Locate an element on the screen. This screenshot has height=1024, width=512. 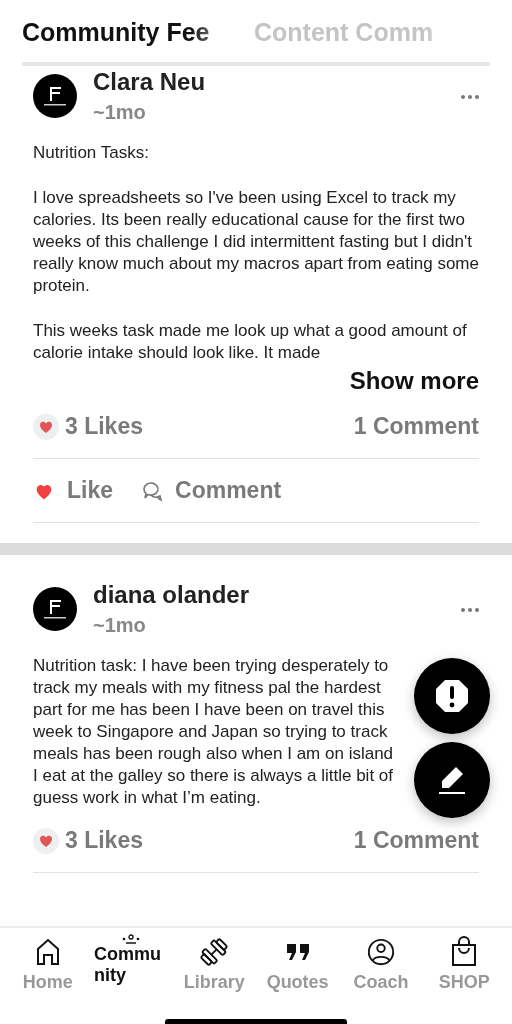
nav-tab: Home is located at coordinates (47, 971).